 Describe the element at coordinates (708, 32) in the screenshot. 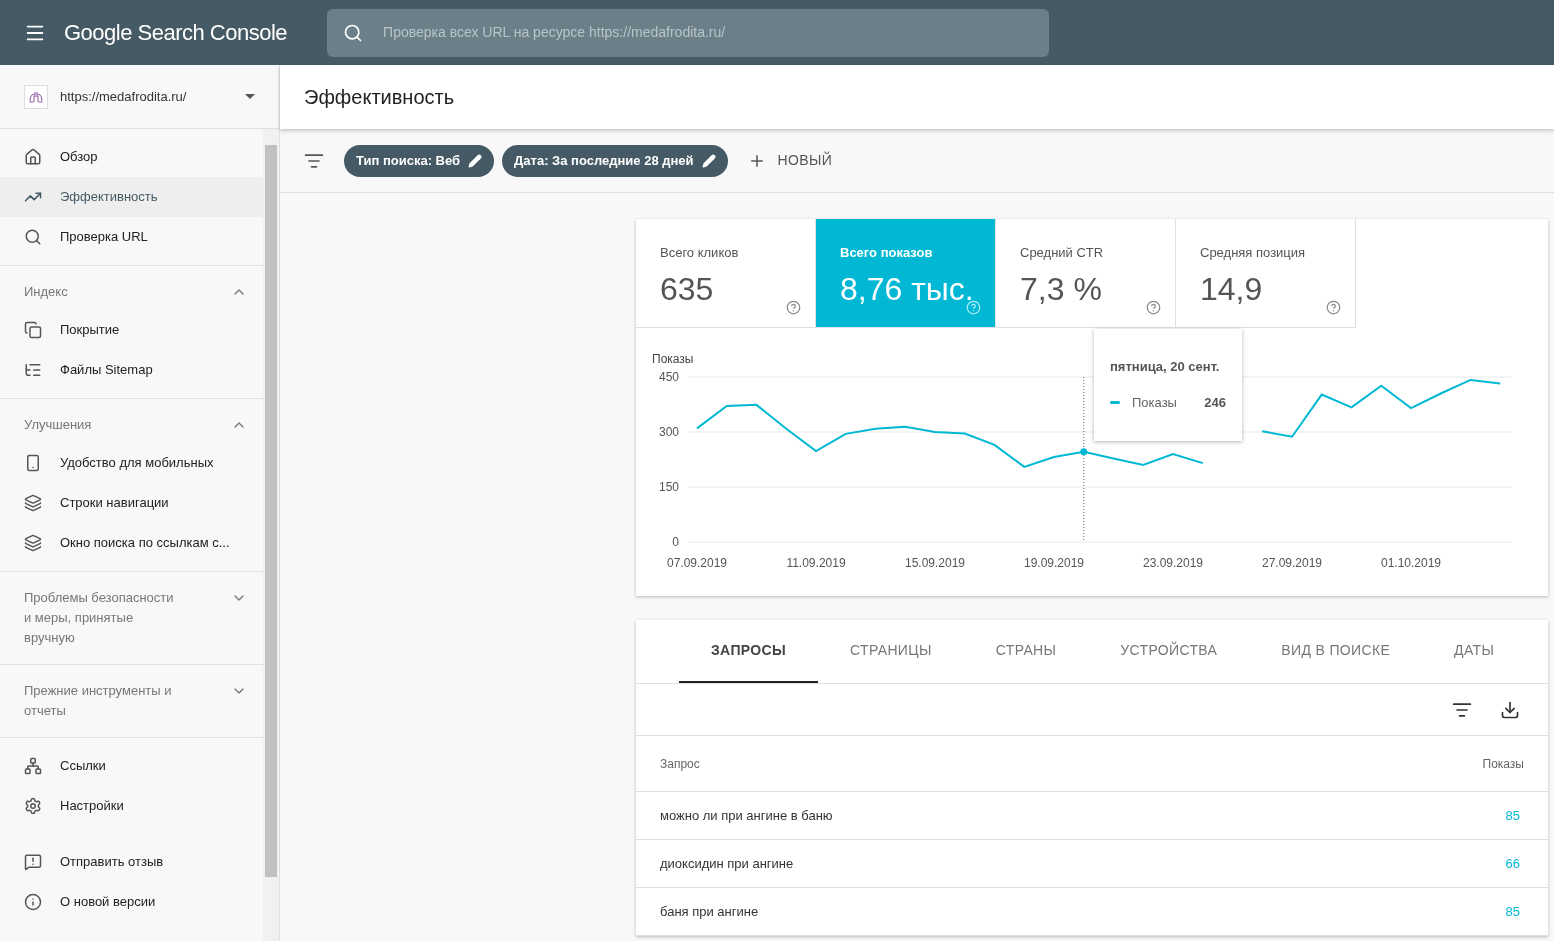

I see `search-input: Проверка всех URL на ресурсе https://medafrodita.ru/` at that location.